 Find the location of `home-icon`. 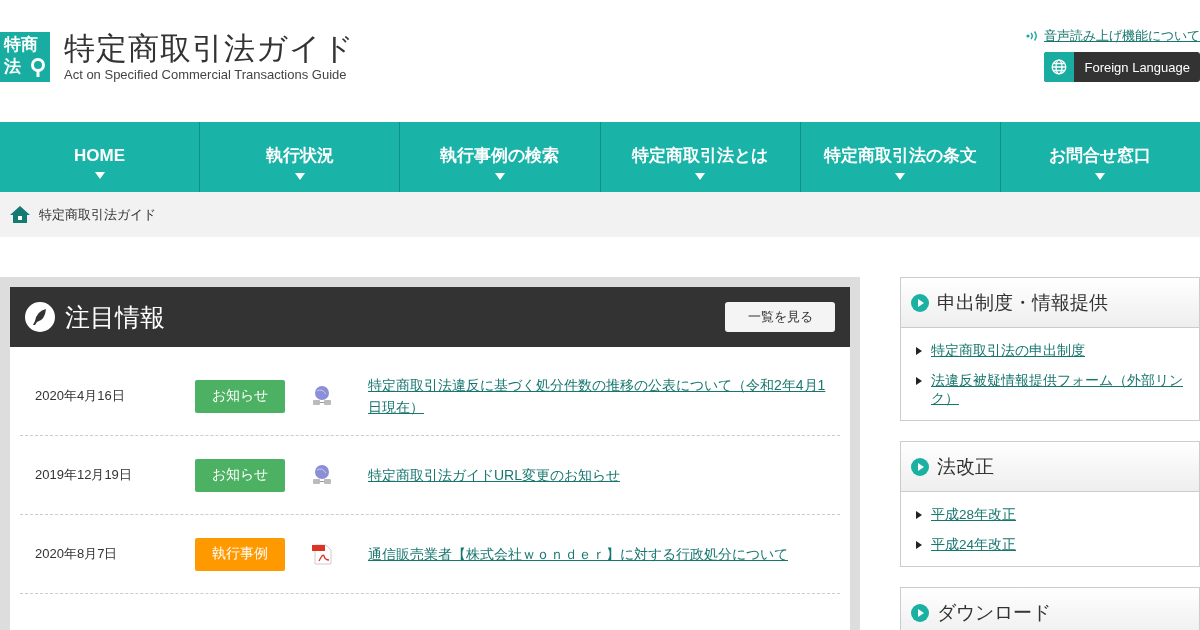

home-icon is located at coordinates (20, 214).